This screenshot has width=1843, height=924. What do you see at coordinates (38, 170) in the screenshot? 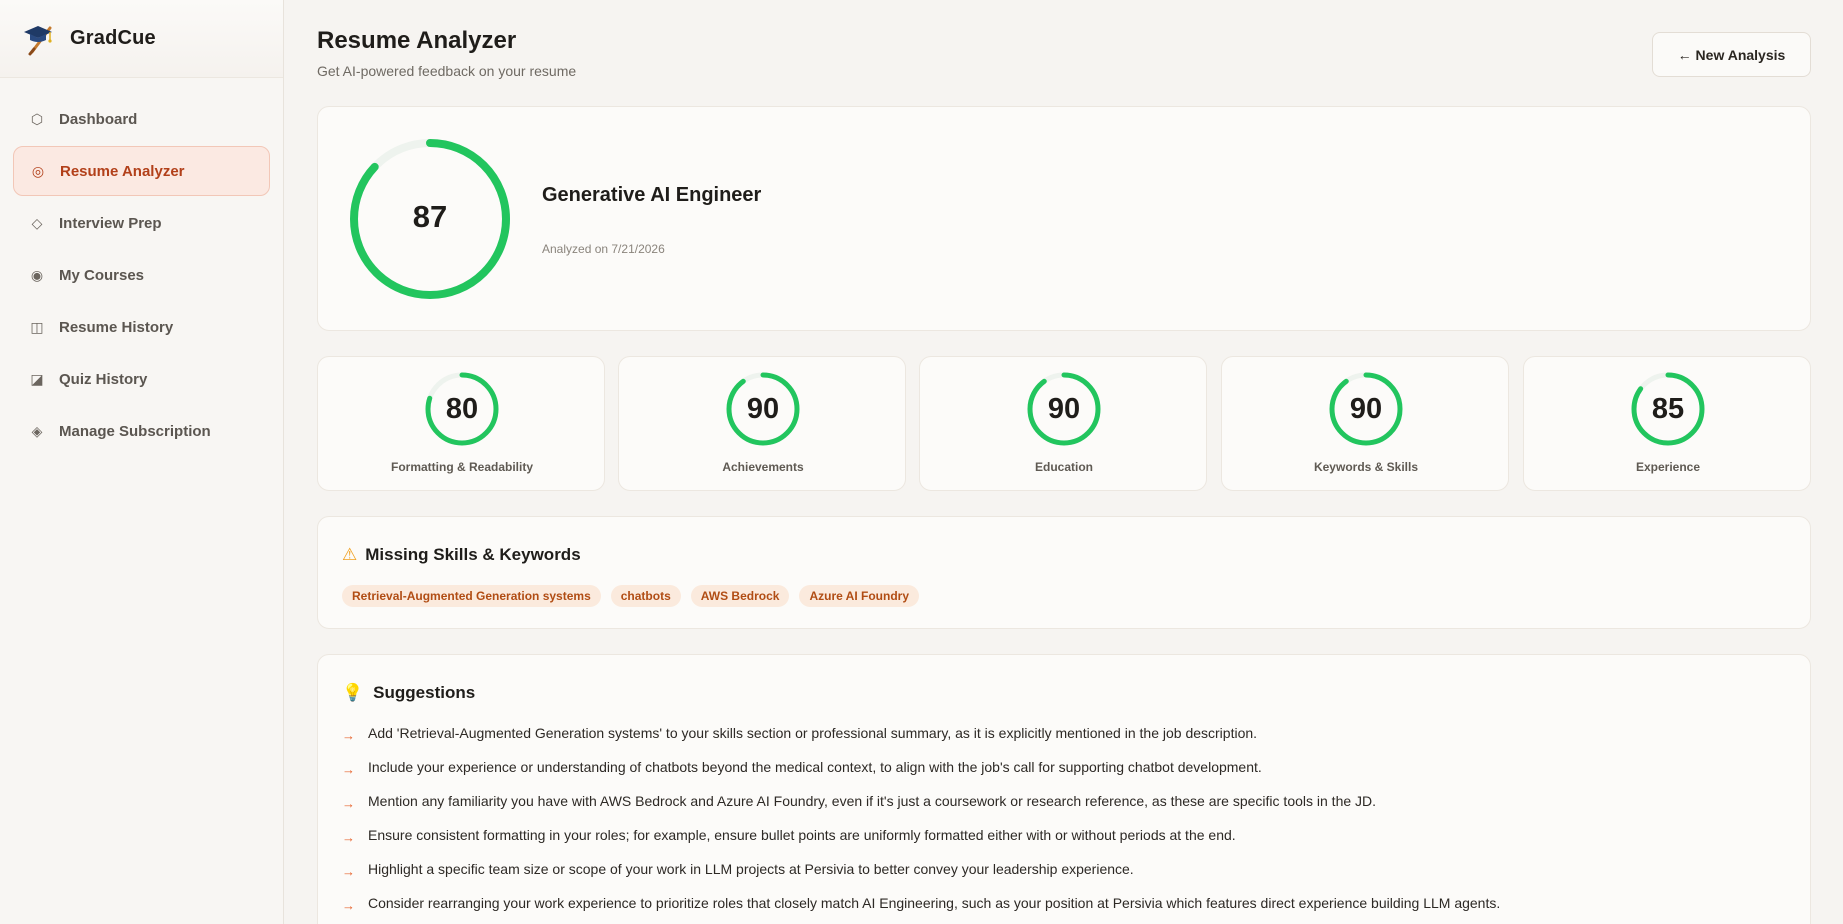
I see `target-icon: ◎` at bounding box center [38, 170].